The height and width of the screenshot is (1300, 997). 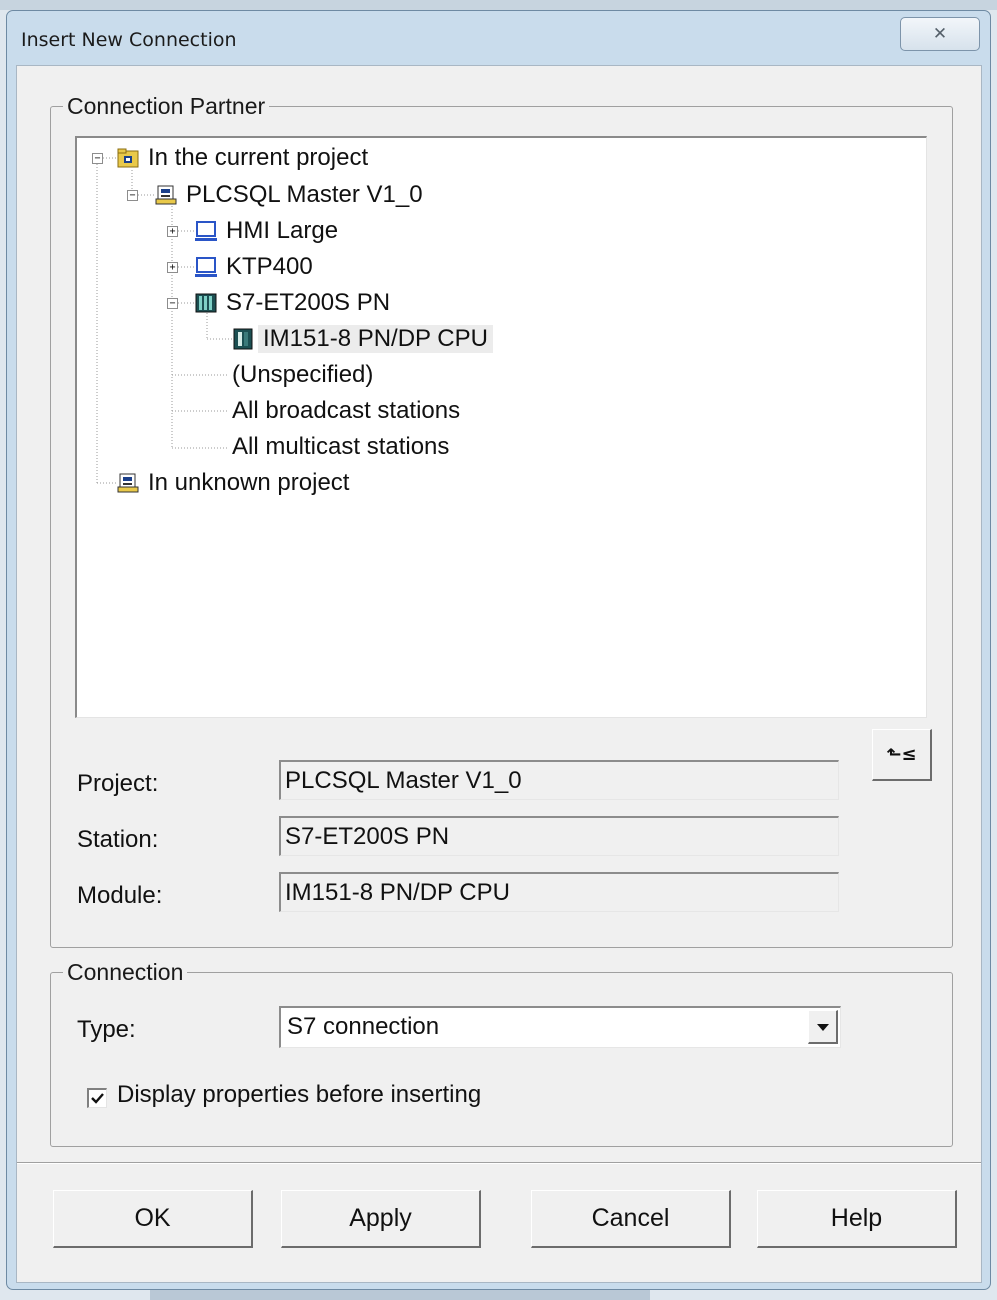 I want to click on tree-node-unknown-project: In unknown project, so click(x=235, y=483).